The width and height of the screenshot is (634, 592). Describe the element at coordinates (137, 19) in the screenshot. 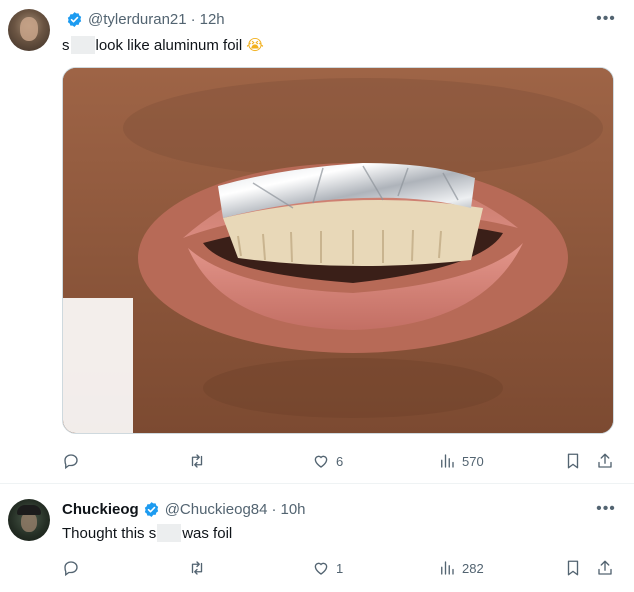

I see `handle: @tylerduran21` at that location.